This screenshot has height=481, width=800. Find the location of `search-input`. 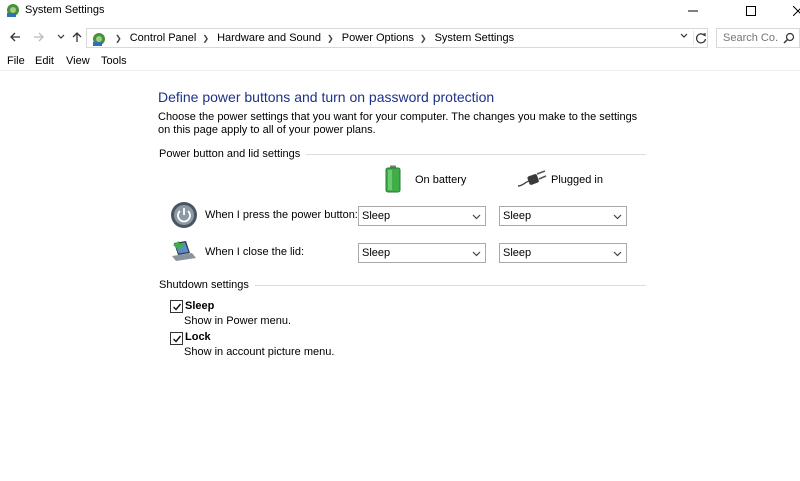

search-input is located at coordinates (751, 38).